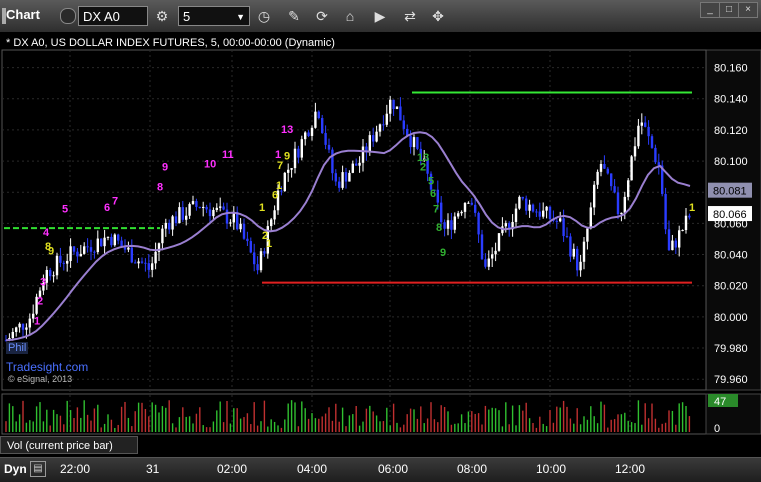 This screenshot has height=482, width=761. What do you see at coordinates (294, 16) in the screenshot?
I see `draw-pencil-icon: ✎` at bounding box center [294, 16].